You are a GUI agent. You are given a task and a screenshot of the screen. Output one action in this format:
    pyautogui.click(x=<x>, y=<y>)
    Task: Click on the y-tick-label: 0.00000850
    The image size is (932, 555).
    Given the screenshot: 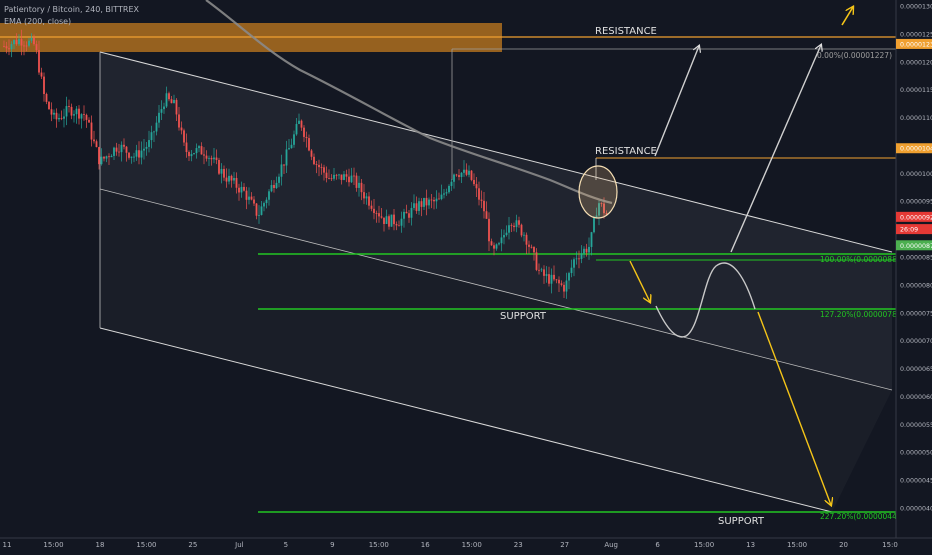 What is the action you would take?
    pyautogui.click(x=916, y=258)
    